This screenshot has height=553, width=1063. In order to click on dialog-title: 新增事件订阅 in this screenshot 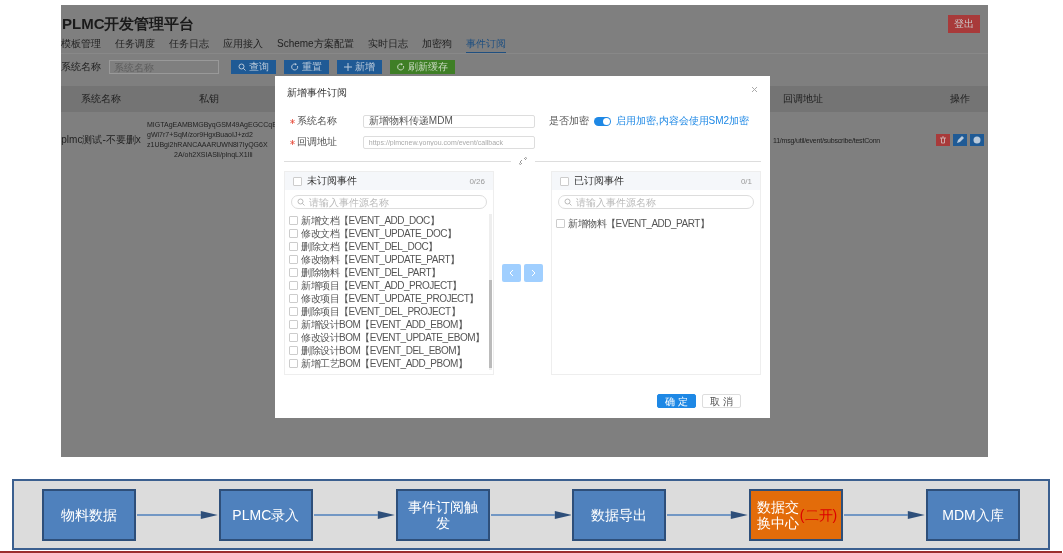, I will do `click(317, 93)`.